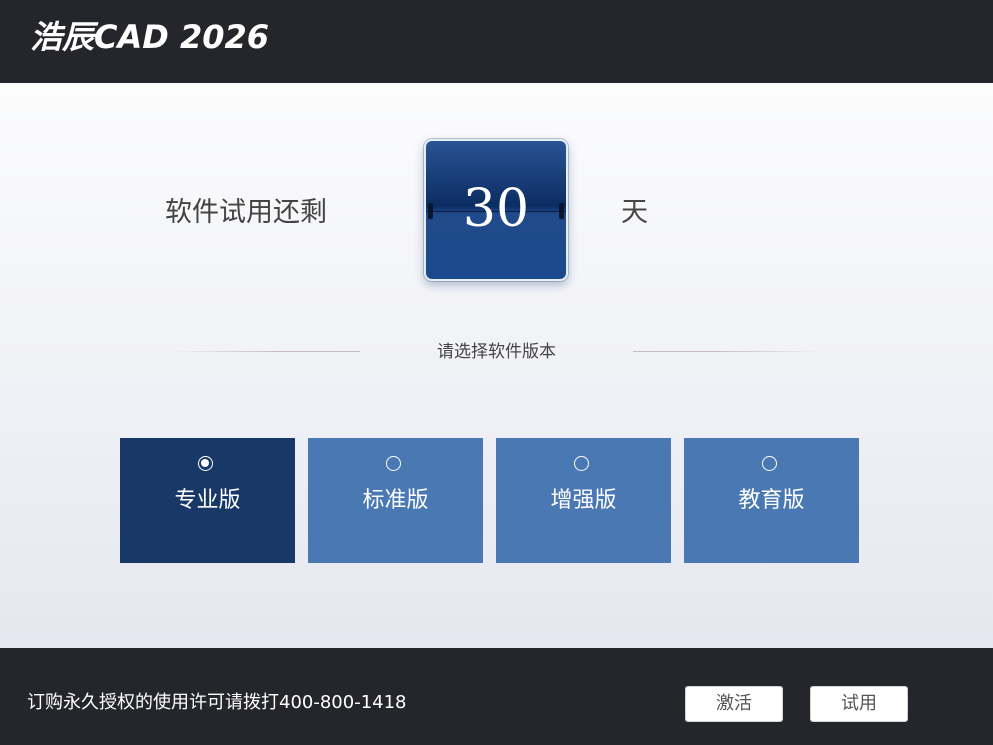 Image resolution: width=993 pixels, height=745 pixels. Describe the element at coordinates (859, 704) in the screenshot. I see `trial-button: 试用` at that location.